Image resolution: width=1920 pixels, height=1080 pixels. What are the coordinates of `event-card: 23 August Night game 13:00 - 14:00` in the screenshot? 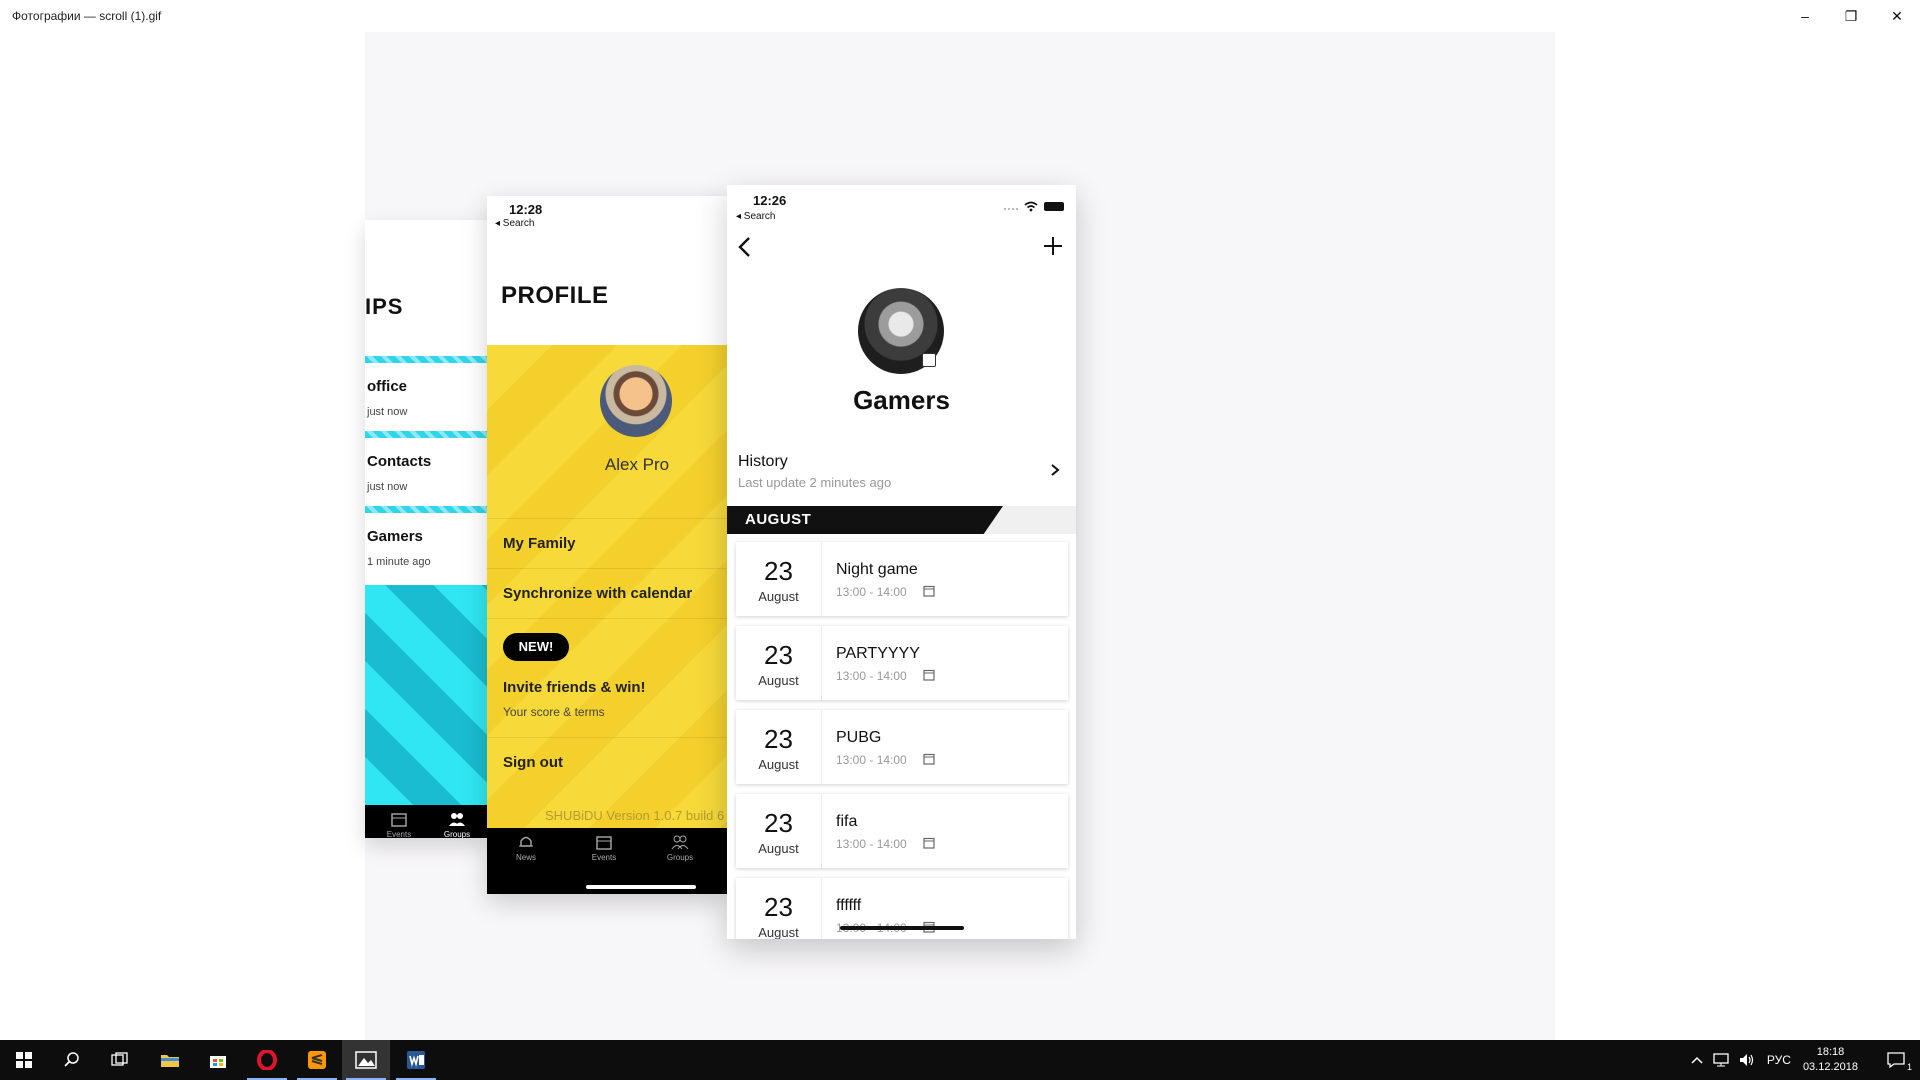 It's located at (902, 579).